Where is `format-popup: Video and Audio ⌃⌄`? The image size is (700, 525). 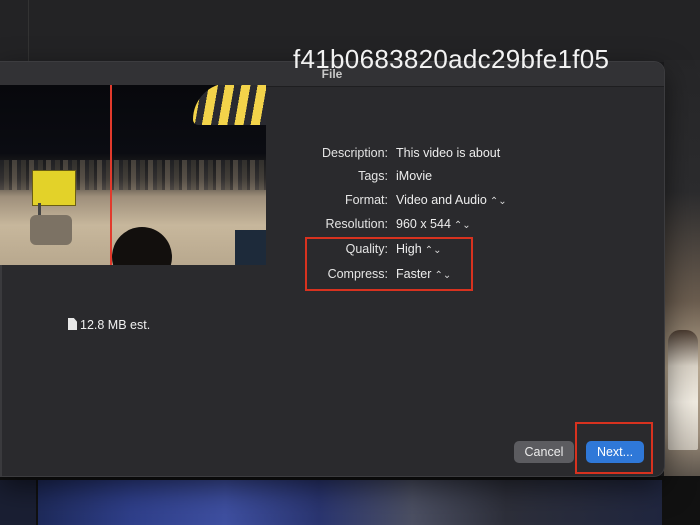
format-popup: Video and Audio ⌃⌄ is located at coordinates (451, 202).